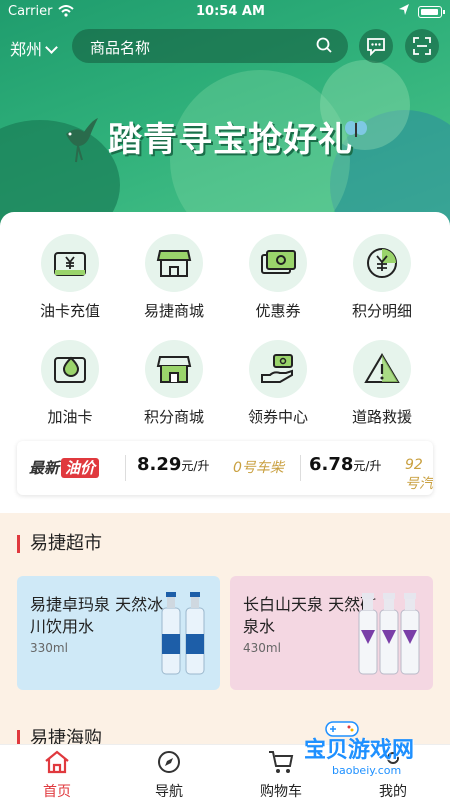  I want to click on road-rescue-icon, so click(382, 368).